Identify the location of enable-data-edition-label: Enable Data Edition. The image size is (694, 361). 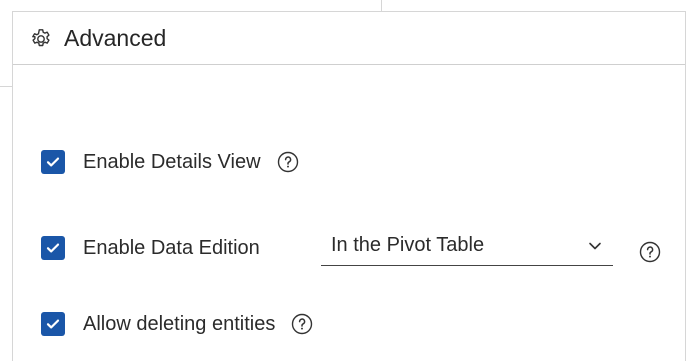
(171, 247).